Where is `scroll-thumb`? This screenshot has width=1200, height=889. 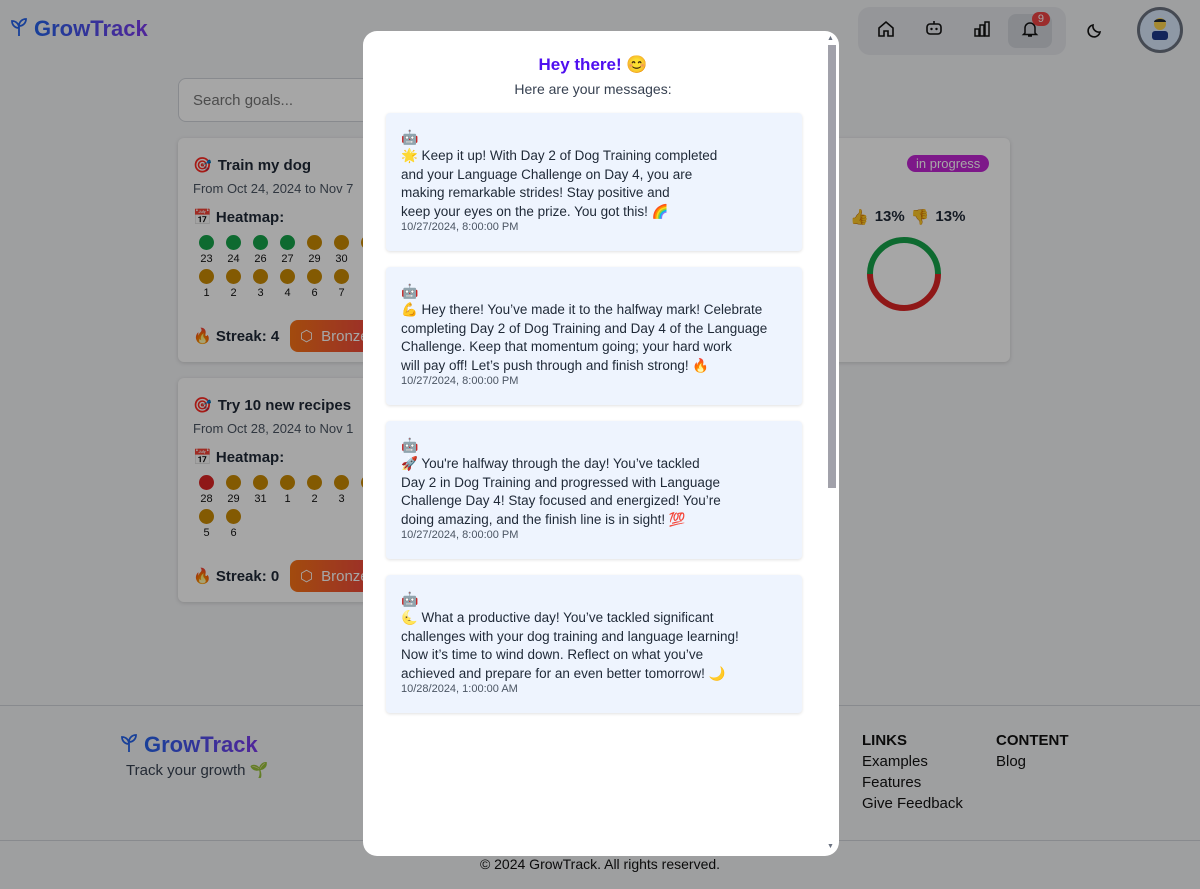 scroll-thumb is located at coordinates (832, 266).